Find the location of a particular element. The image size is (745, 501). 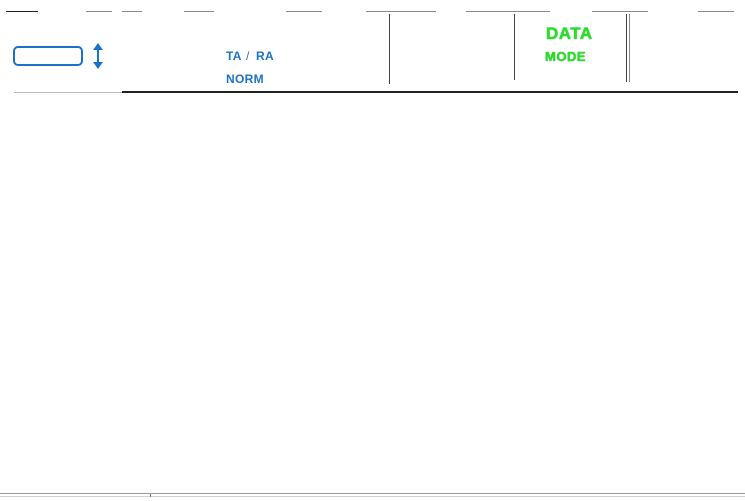

transponder-mode-ra: RA is located at coordinates (265, 56).